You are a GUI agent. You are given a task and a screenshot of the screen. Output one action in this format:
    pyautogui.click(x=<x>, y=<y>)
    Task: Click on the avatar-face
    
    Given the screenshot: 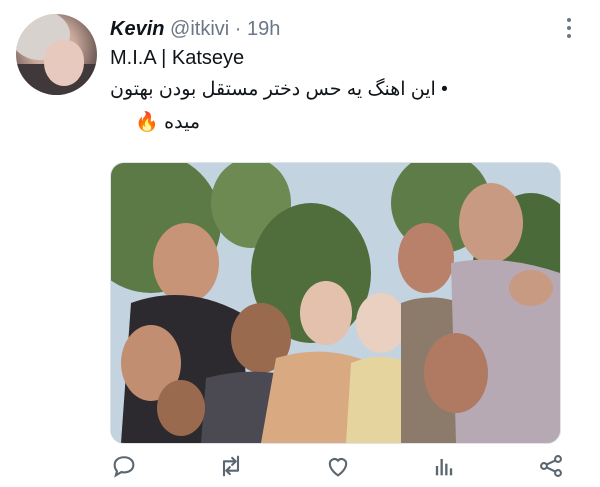 What is the action you would take?
    pyautogui.click(x=64, y=63)
    